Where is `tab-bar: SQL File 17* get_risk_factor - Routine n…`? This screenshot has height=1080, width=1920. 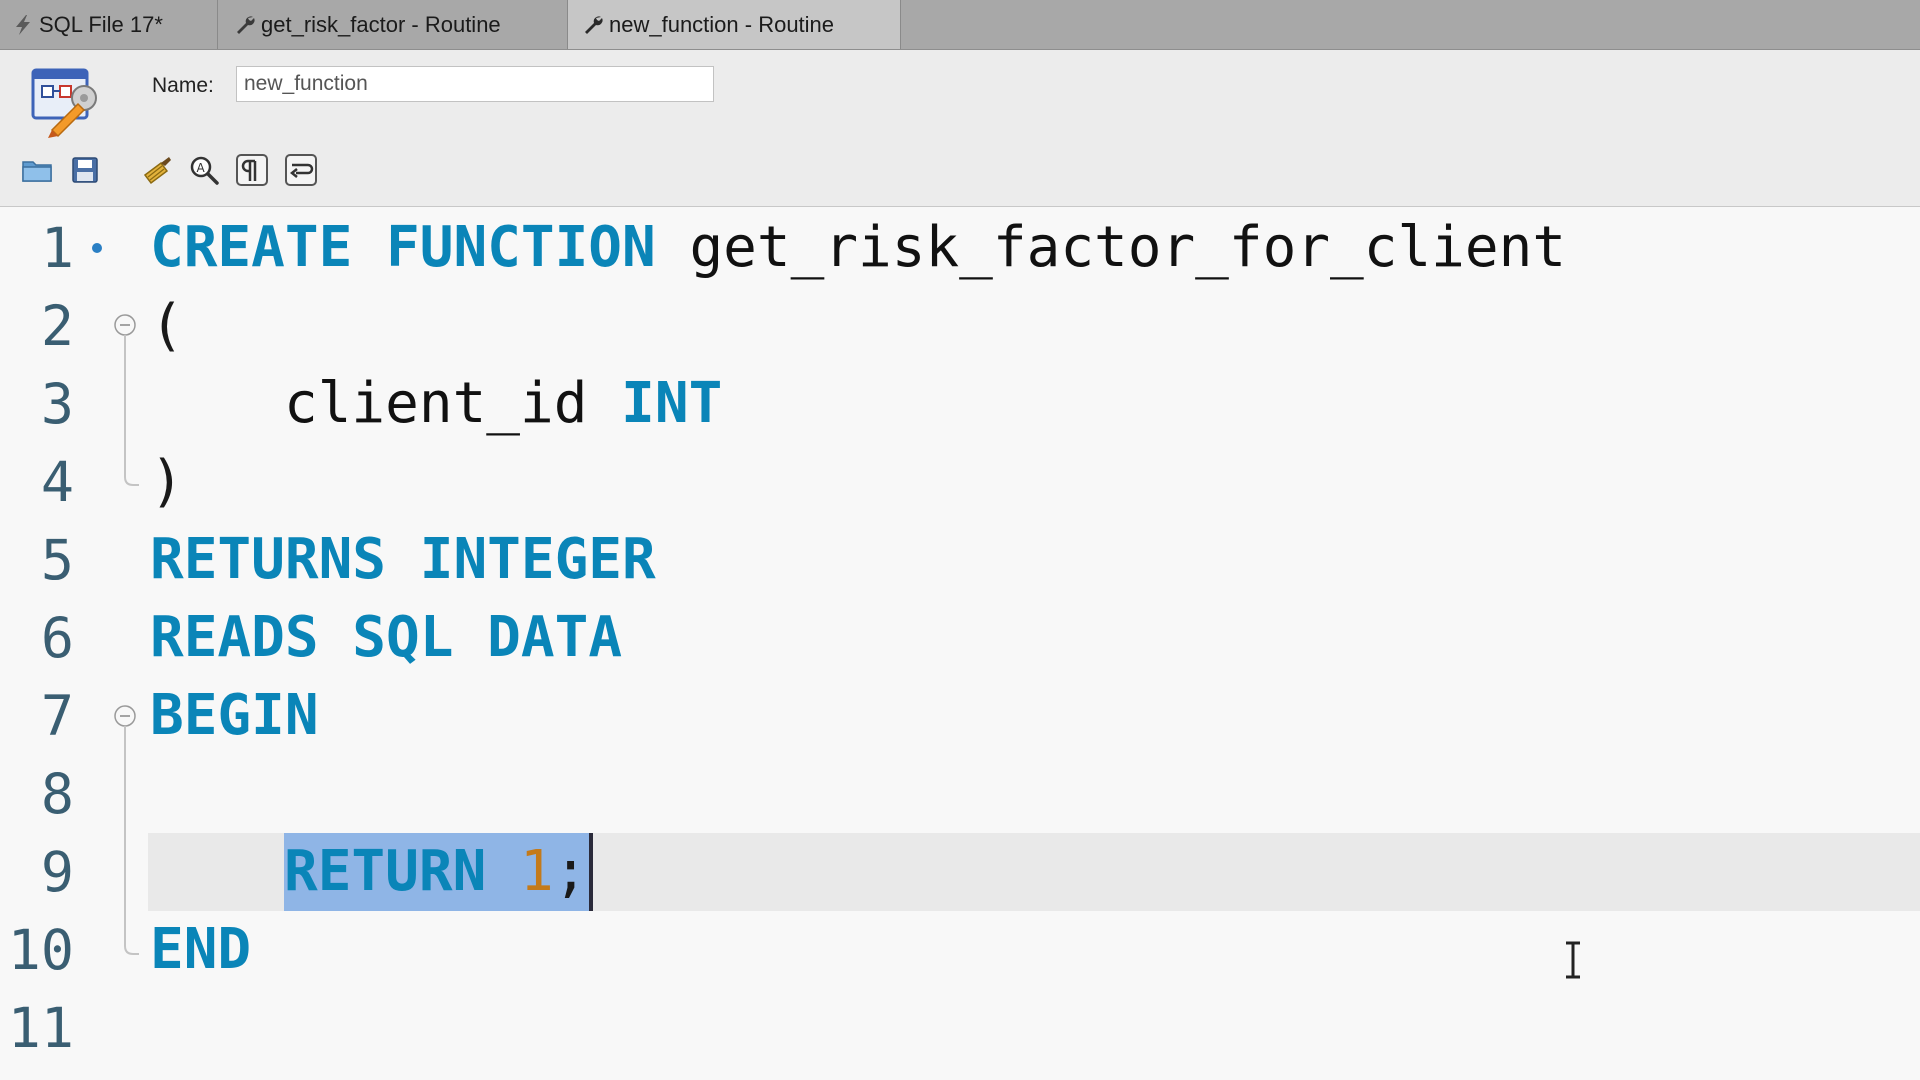
tab-bar: SQL File 17* get_risk_factor - Routine n… is located at coordinates (960, 25).